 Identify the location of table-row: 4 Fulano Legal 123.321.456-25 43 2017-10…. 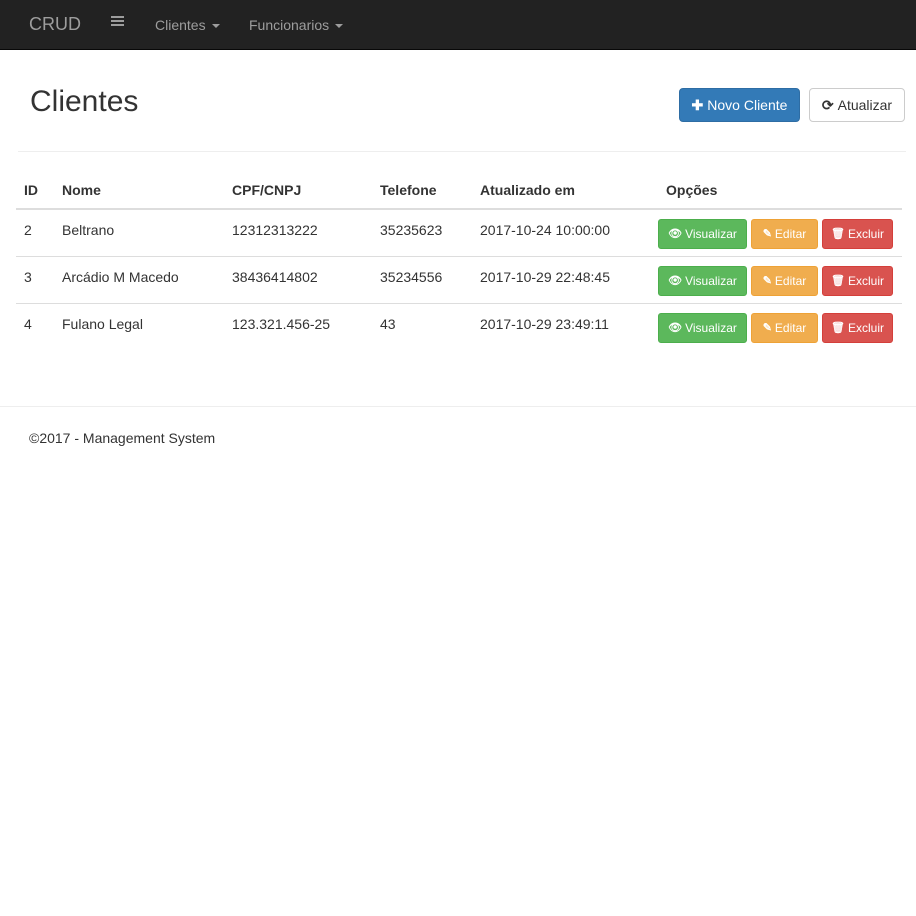
(459, 326).